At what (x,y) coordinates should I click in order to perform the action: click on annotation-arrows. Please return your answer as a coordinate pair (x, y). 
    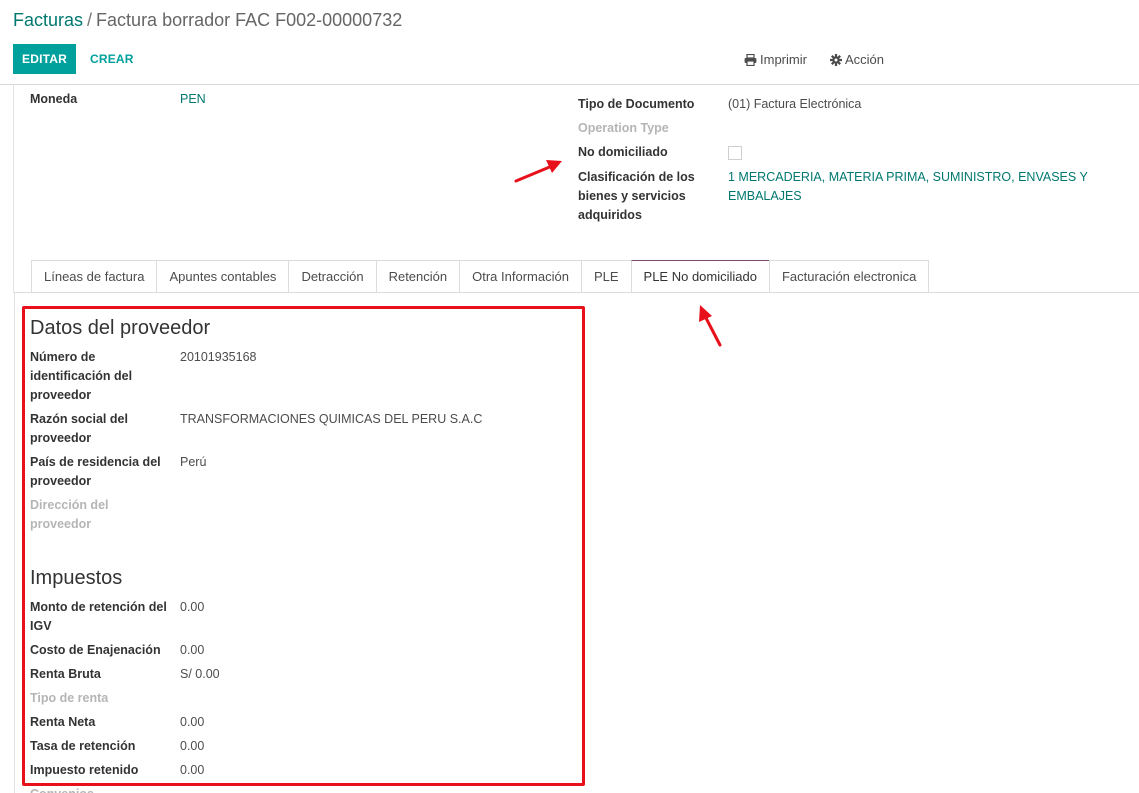
    Looking at the image, I should click on (618, 253).